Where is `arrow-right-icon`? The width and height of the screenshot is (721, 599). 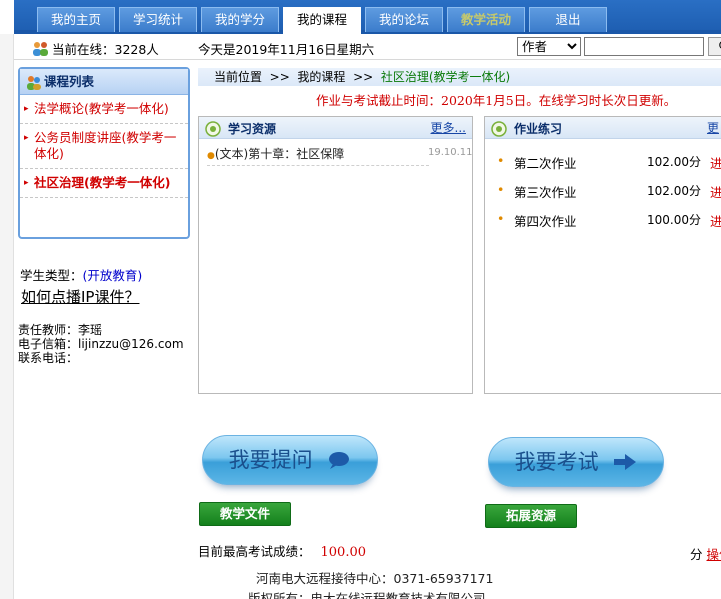
arrow-right-icon is located at coordinates (625, 464).